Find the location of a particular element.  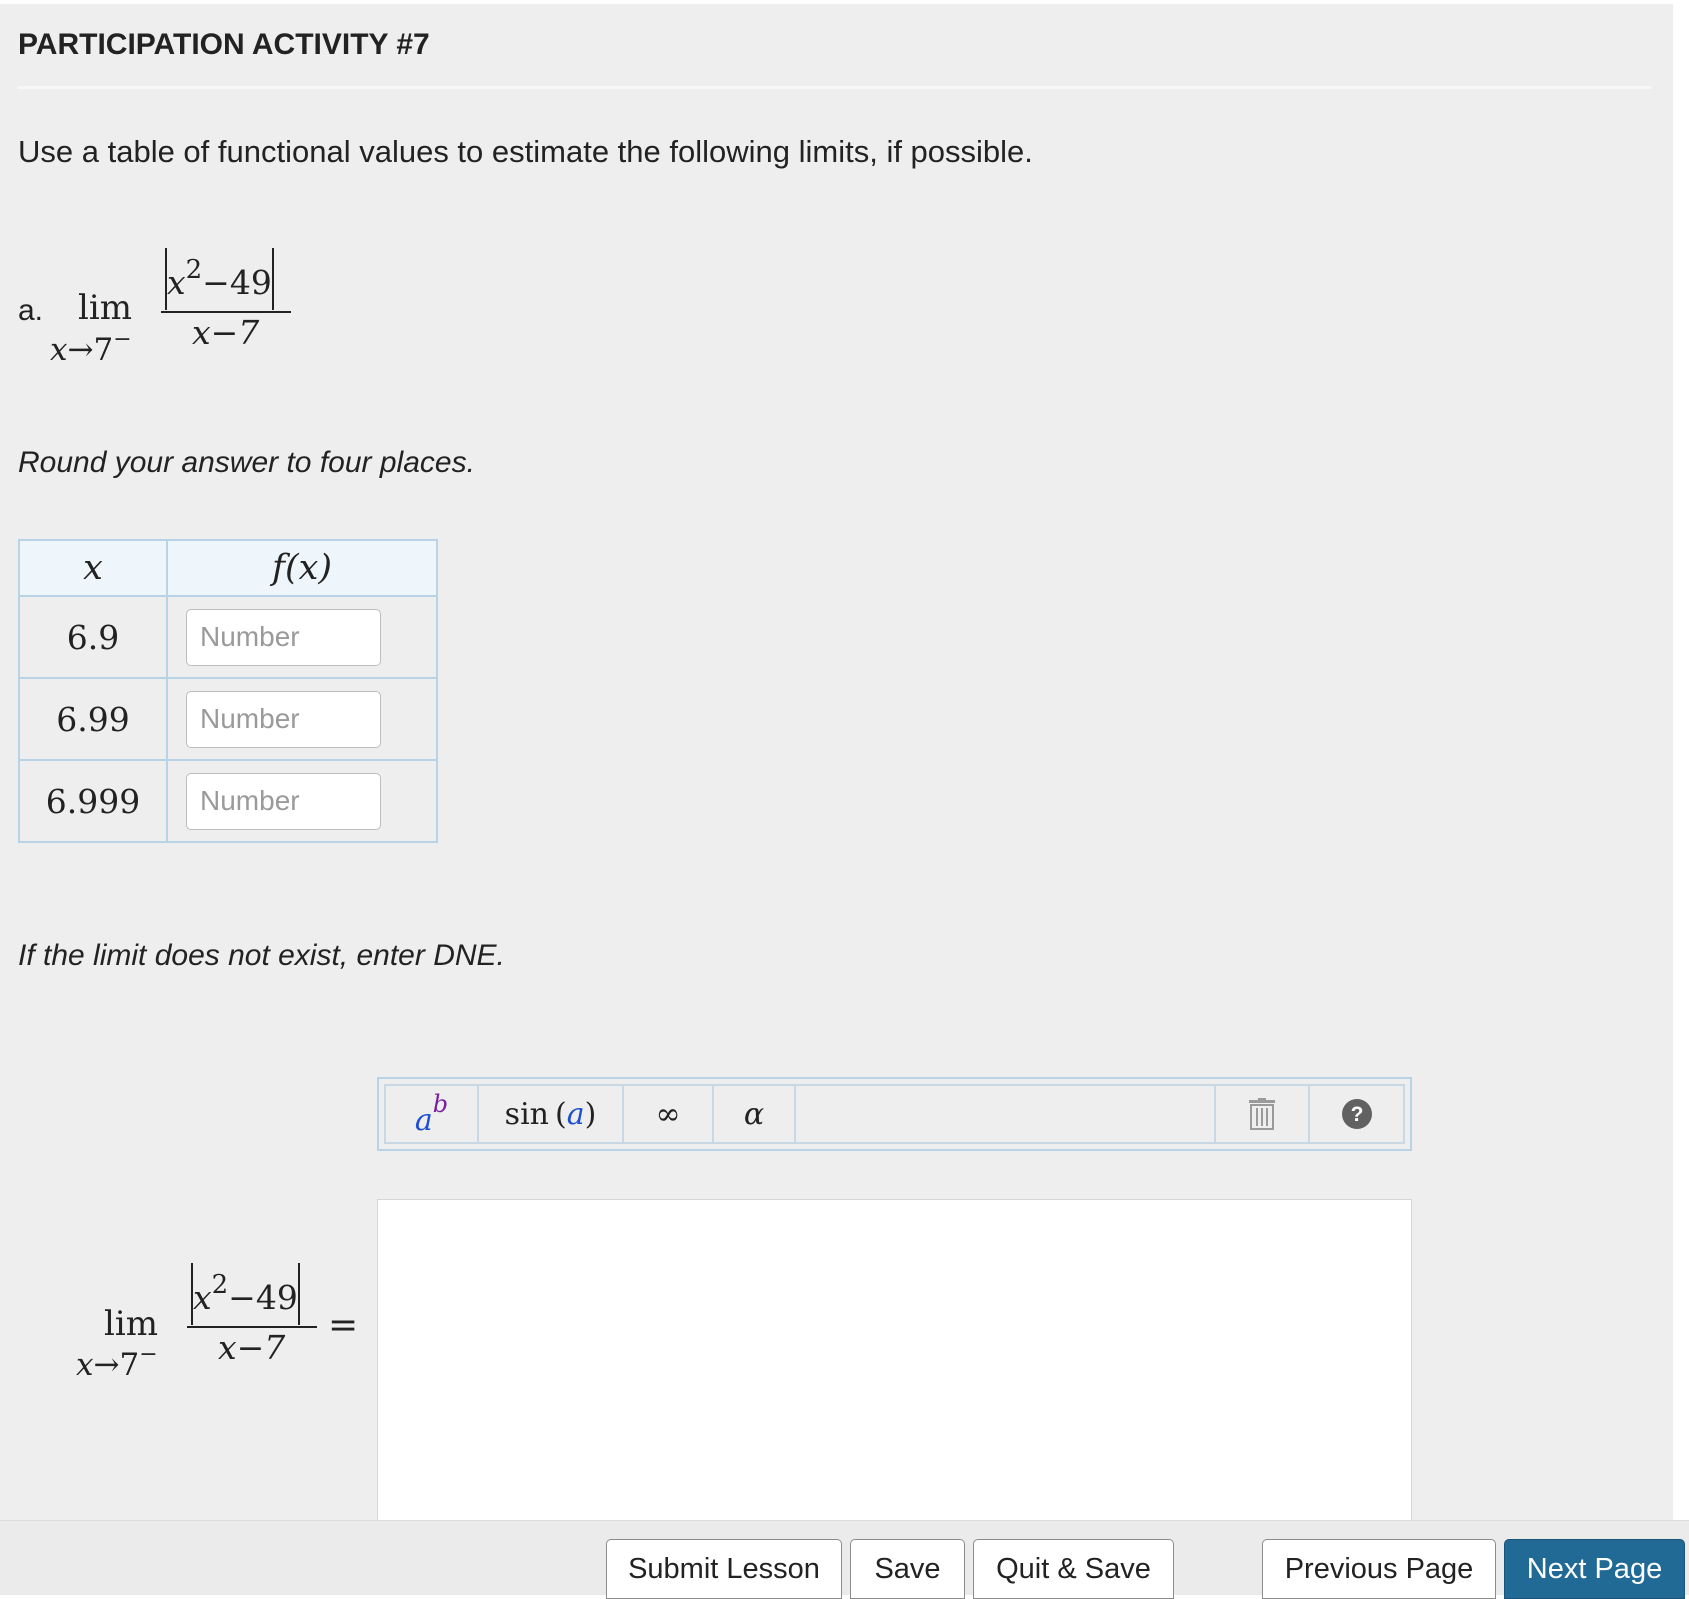

x-value-cell: 6.99 is located at coordinates (93, 719).